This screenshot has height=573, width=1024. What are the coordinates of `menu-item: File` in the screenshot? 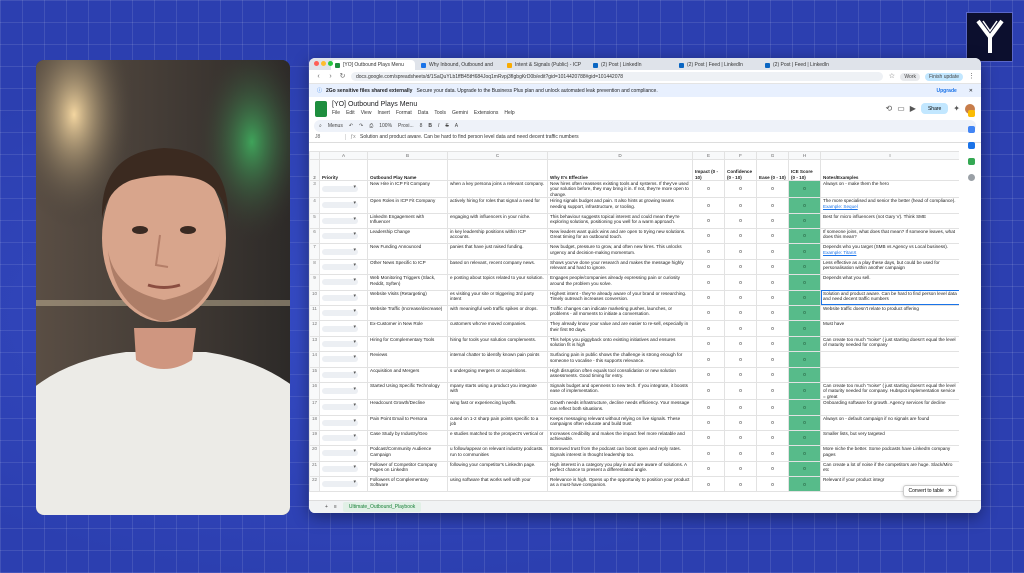 It's located at (336, 113).